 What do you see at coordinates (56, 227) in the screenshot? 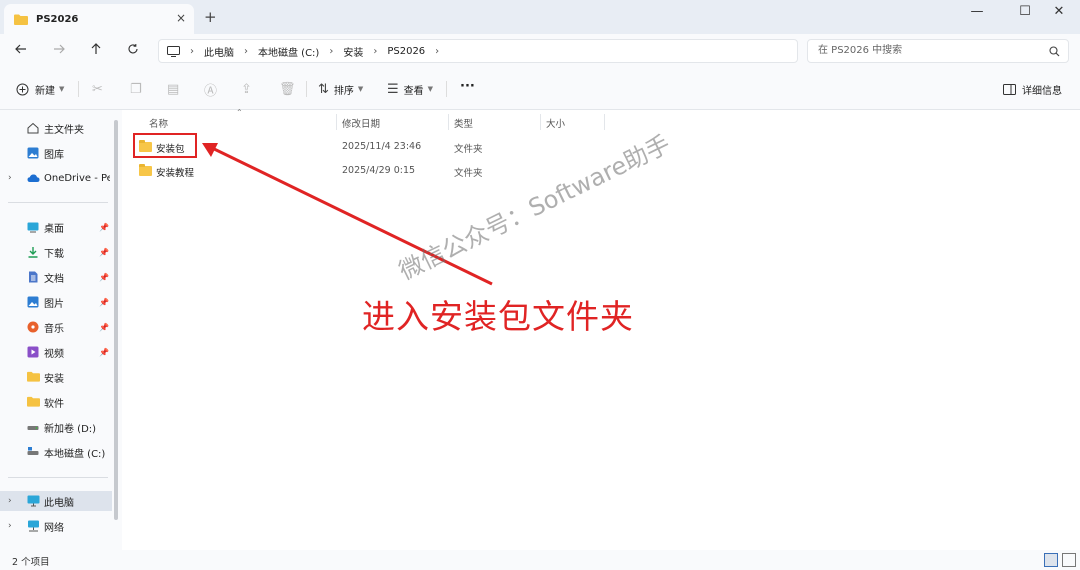
I see `sidebar-item-desktop: 桌面 📌` at bounding box center [56, 227].